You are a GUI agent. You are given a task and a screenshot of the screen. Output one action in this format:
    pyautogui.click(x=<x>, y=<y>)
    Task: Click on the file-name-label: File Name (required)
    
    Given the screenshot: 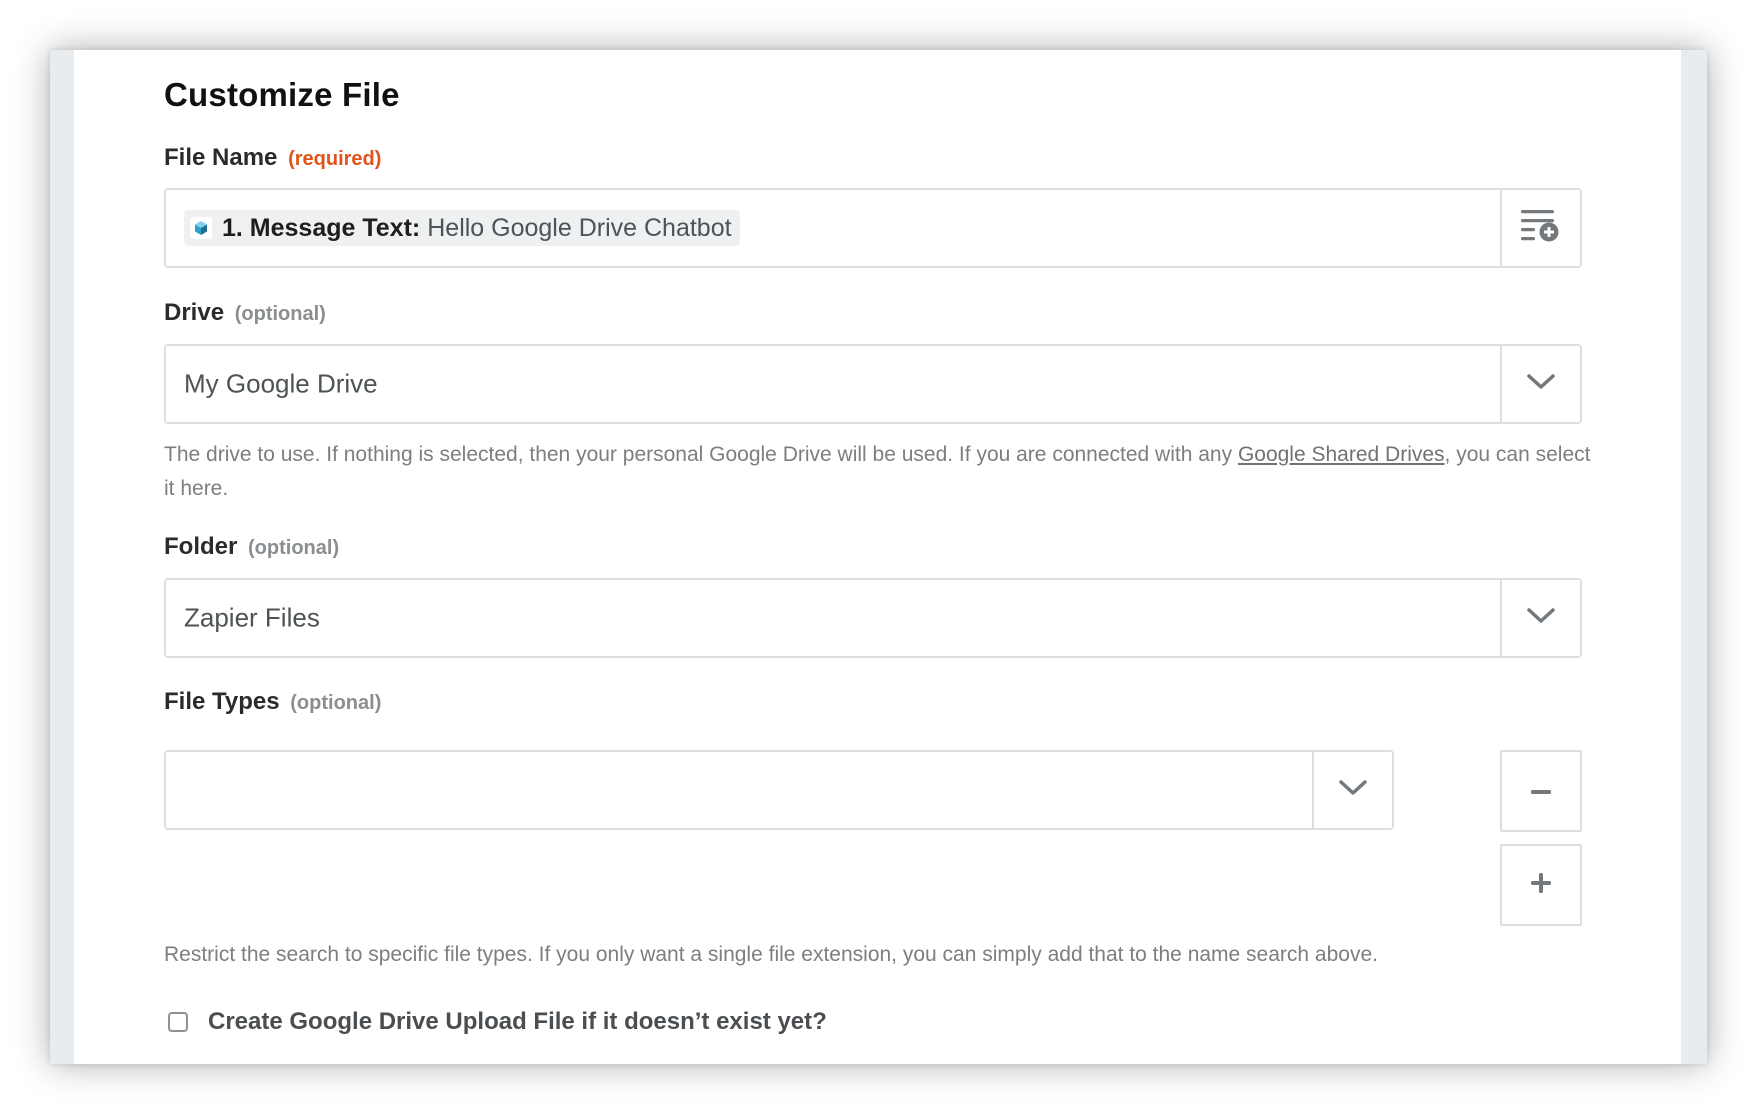 What is the action you would take?
    pyautogui.click(x=272, y=158)
    